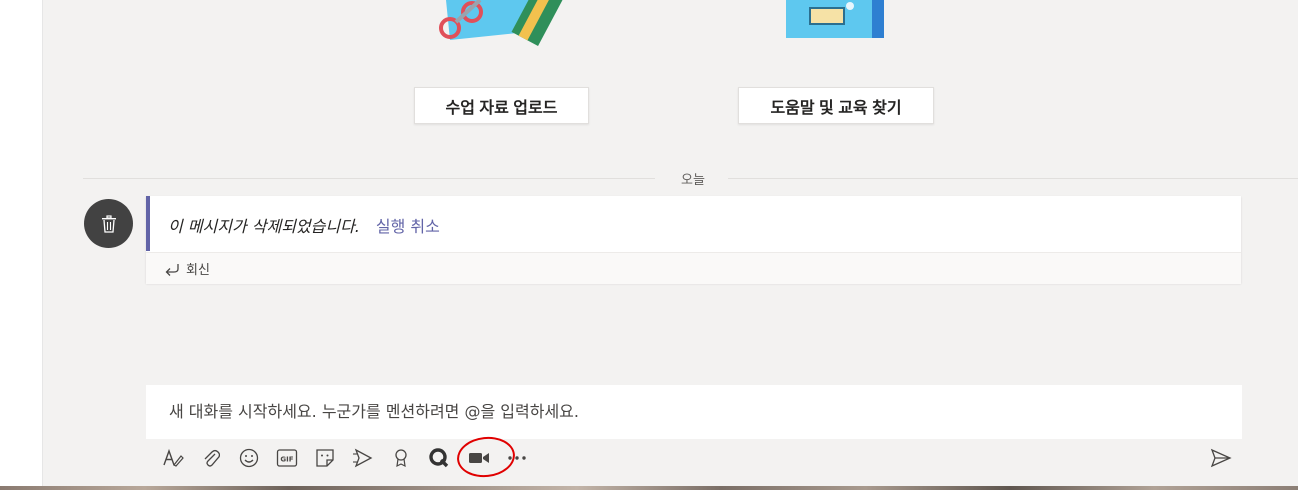  I want to click on upload-illustration, so click(501, 23).